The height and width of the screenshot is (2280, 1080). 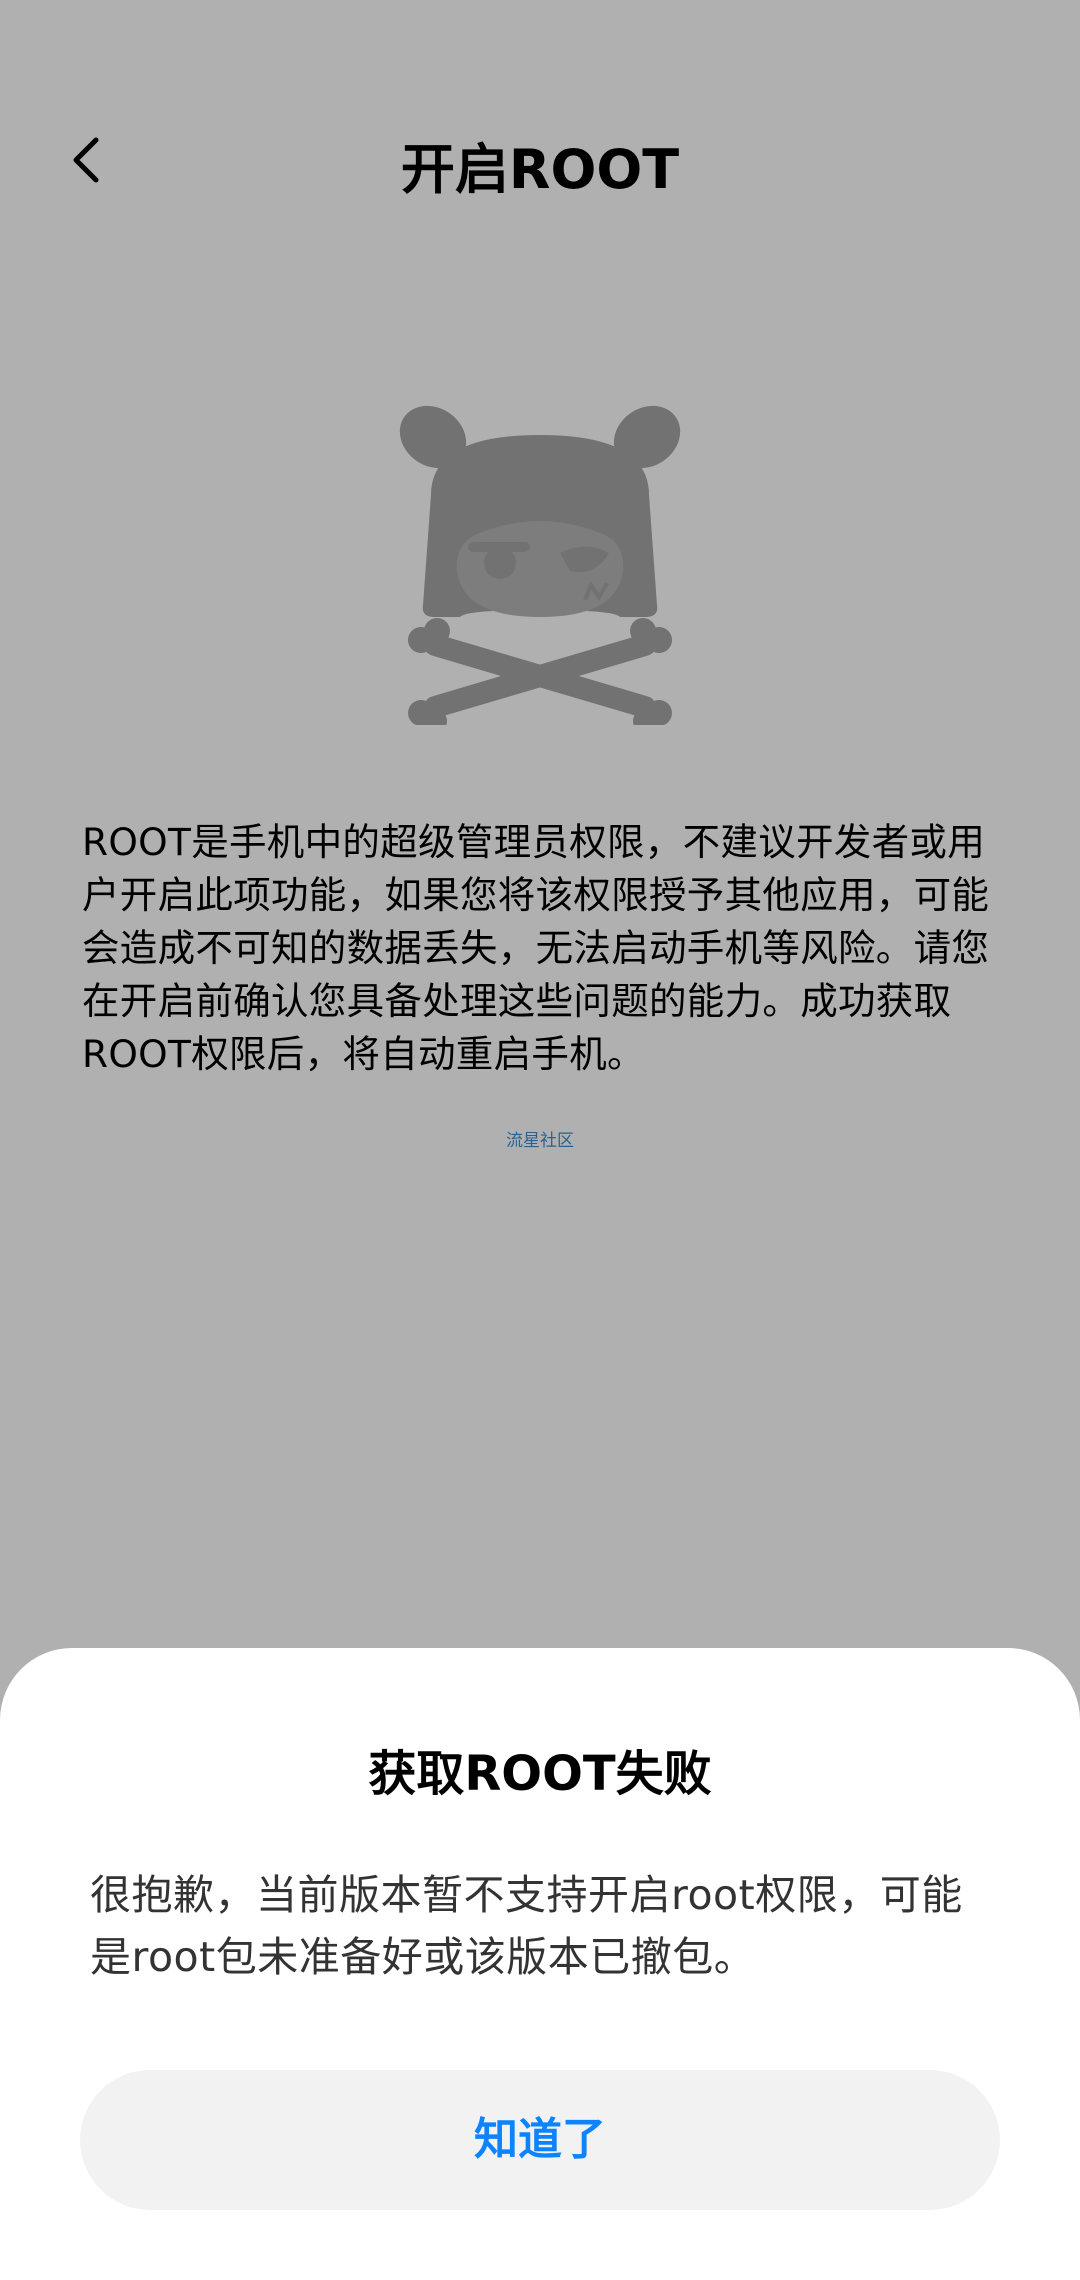 I want to click on dialog-title: 获取ROOT失败, so click(x=540, y=1774).